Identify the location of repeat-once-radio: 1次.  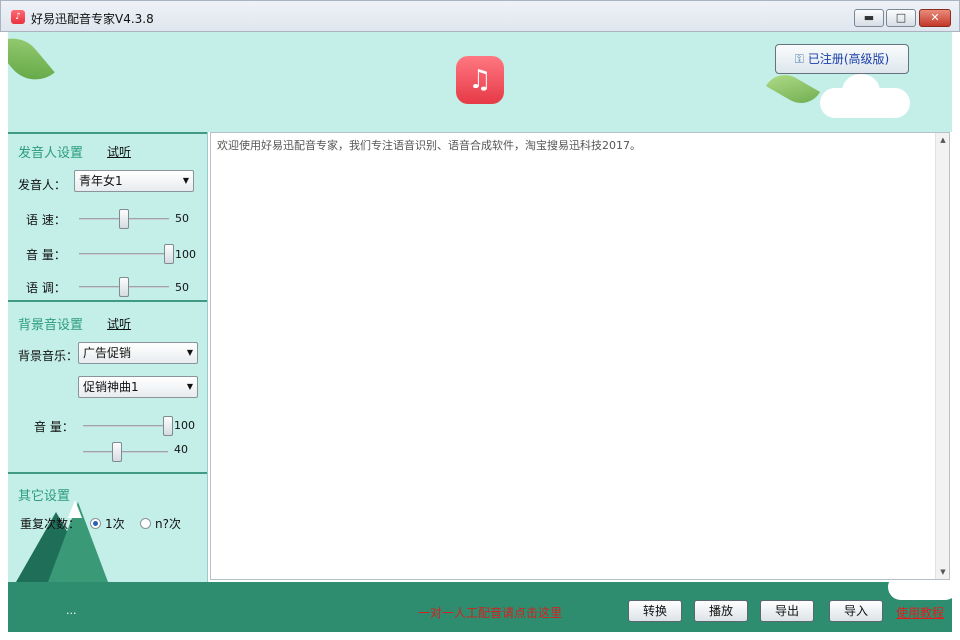
(107, 523).